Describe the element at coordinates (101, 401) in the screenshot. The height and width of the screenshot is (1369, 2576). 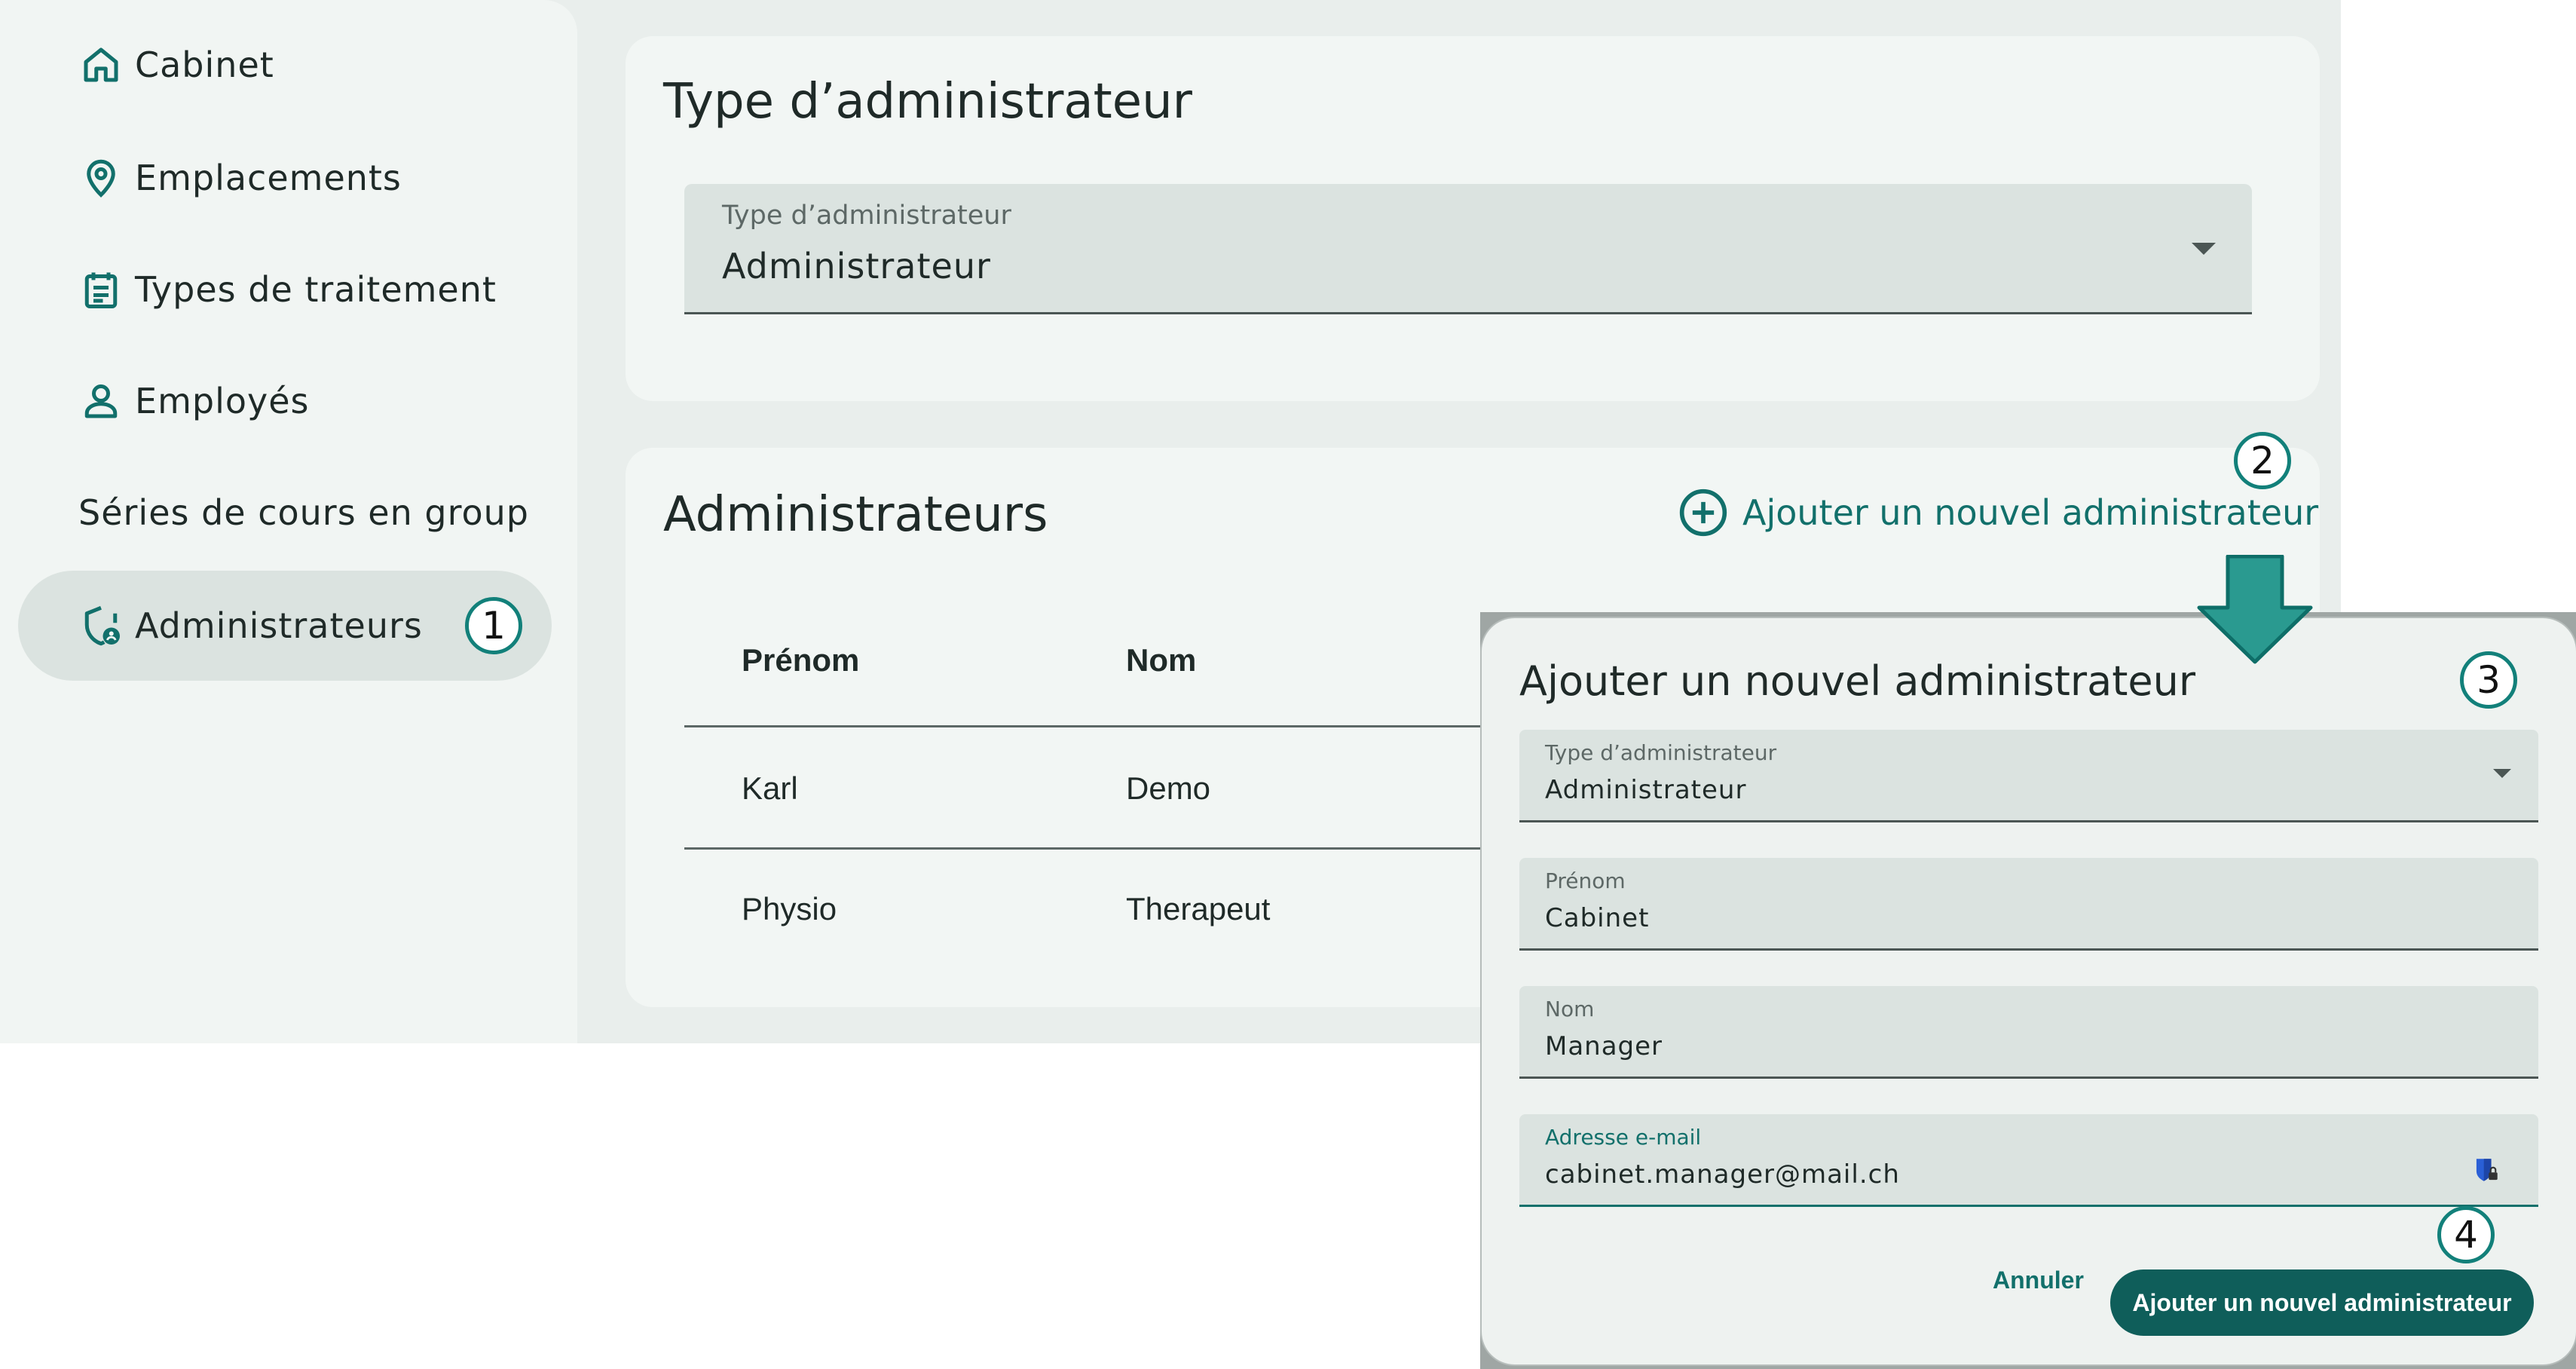
I see `person-icon` at that location.